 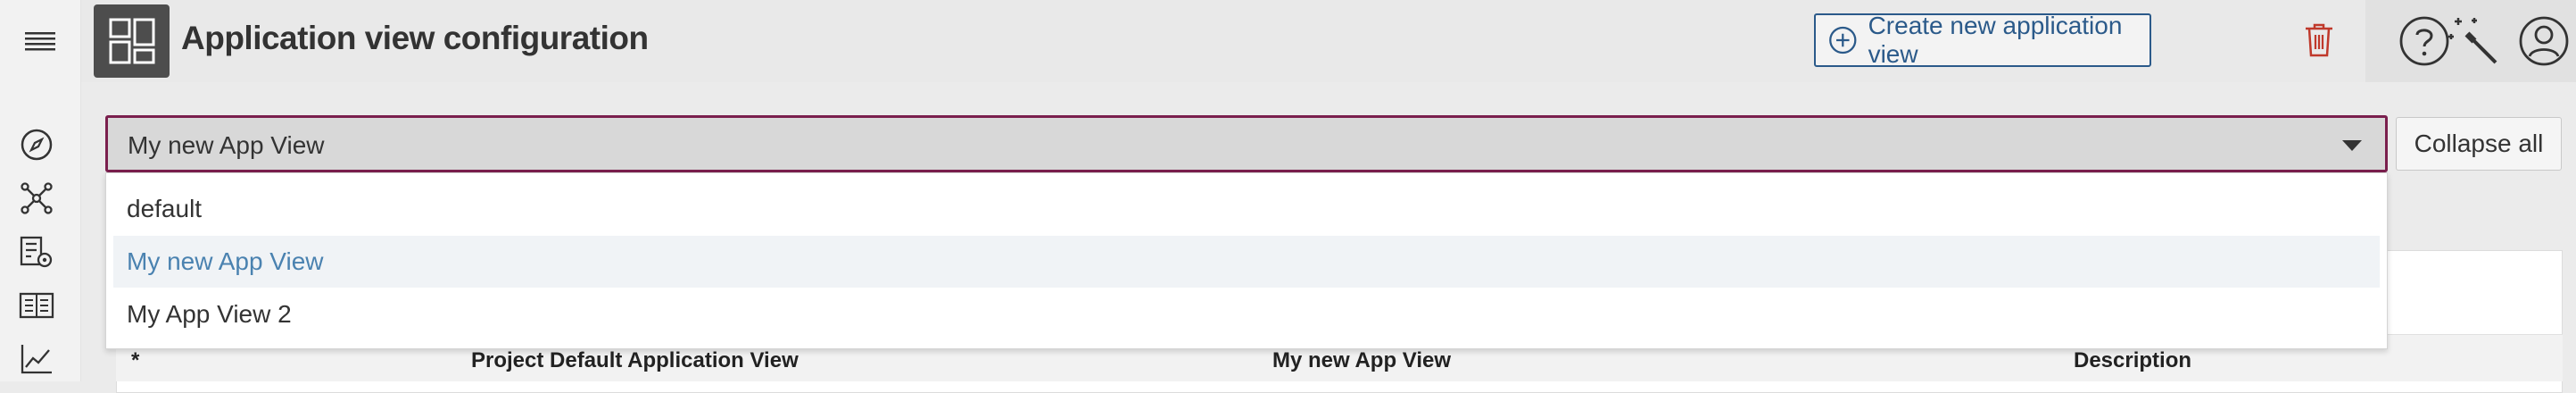 I want to click on user-icon, so click(x=2544, y=41).